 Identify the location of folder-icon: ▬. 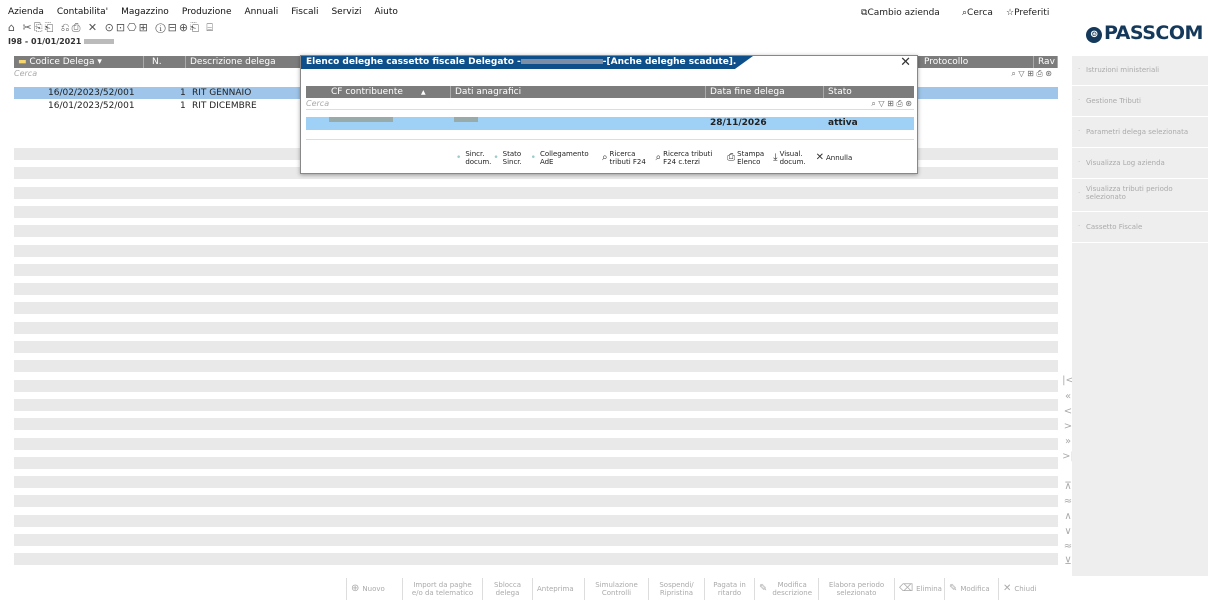
(24, 62).